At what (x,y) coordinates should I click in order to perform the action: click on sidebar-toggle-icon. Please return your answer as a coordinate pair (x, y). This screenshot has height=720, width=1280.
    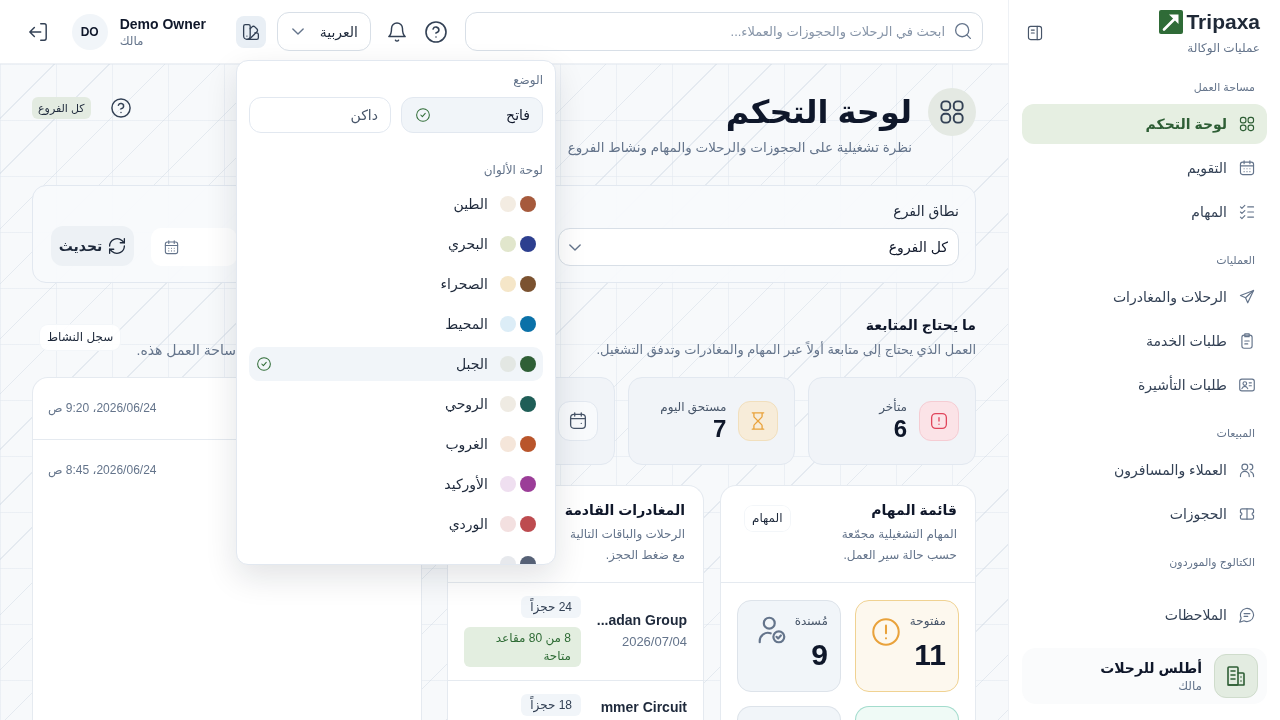
    Looking at the image, I should click on (1035, 33).